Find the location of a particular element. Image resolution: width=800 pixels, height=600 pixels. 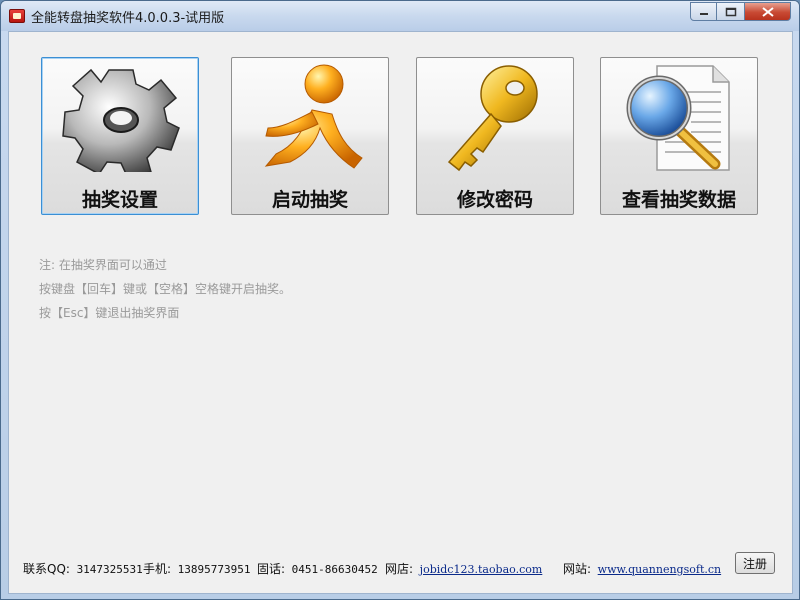

hint-line-3: 按【Esc】键退出抽奖界面 is located at coordinates (109, 313).